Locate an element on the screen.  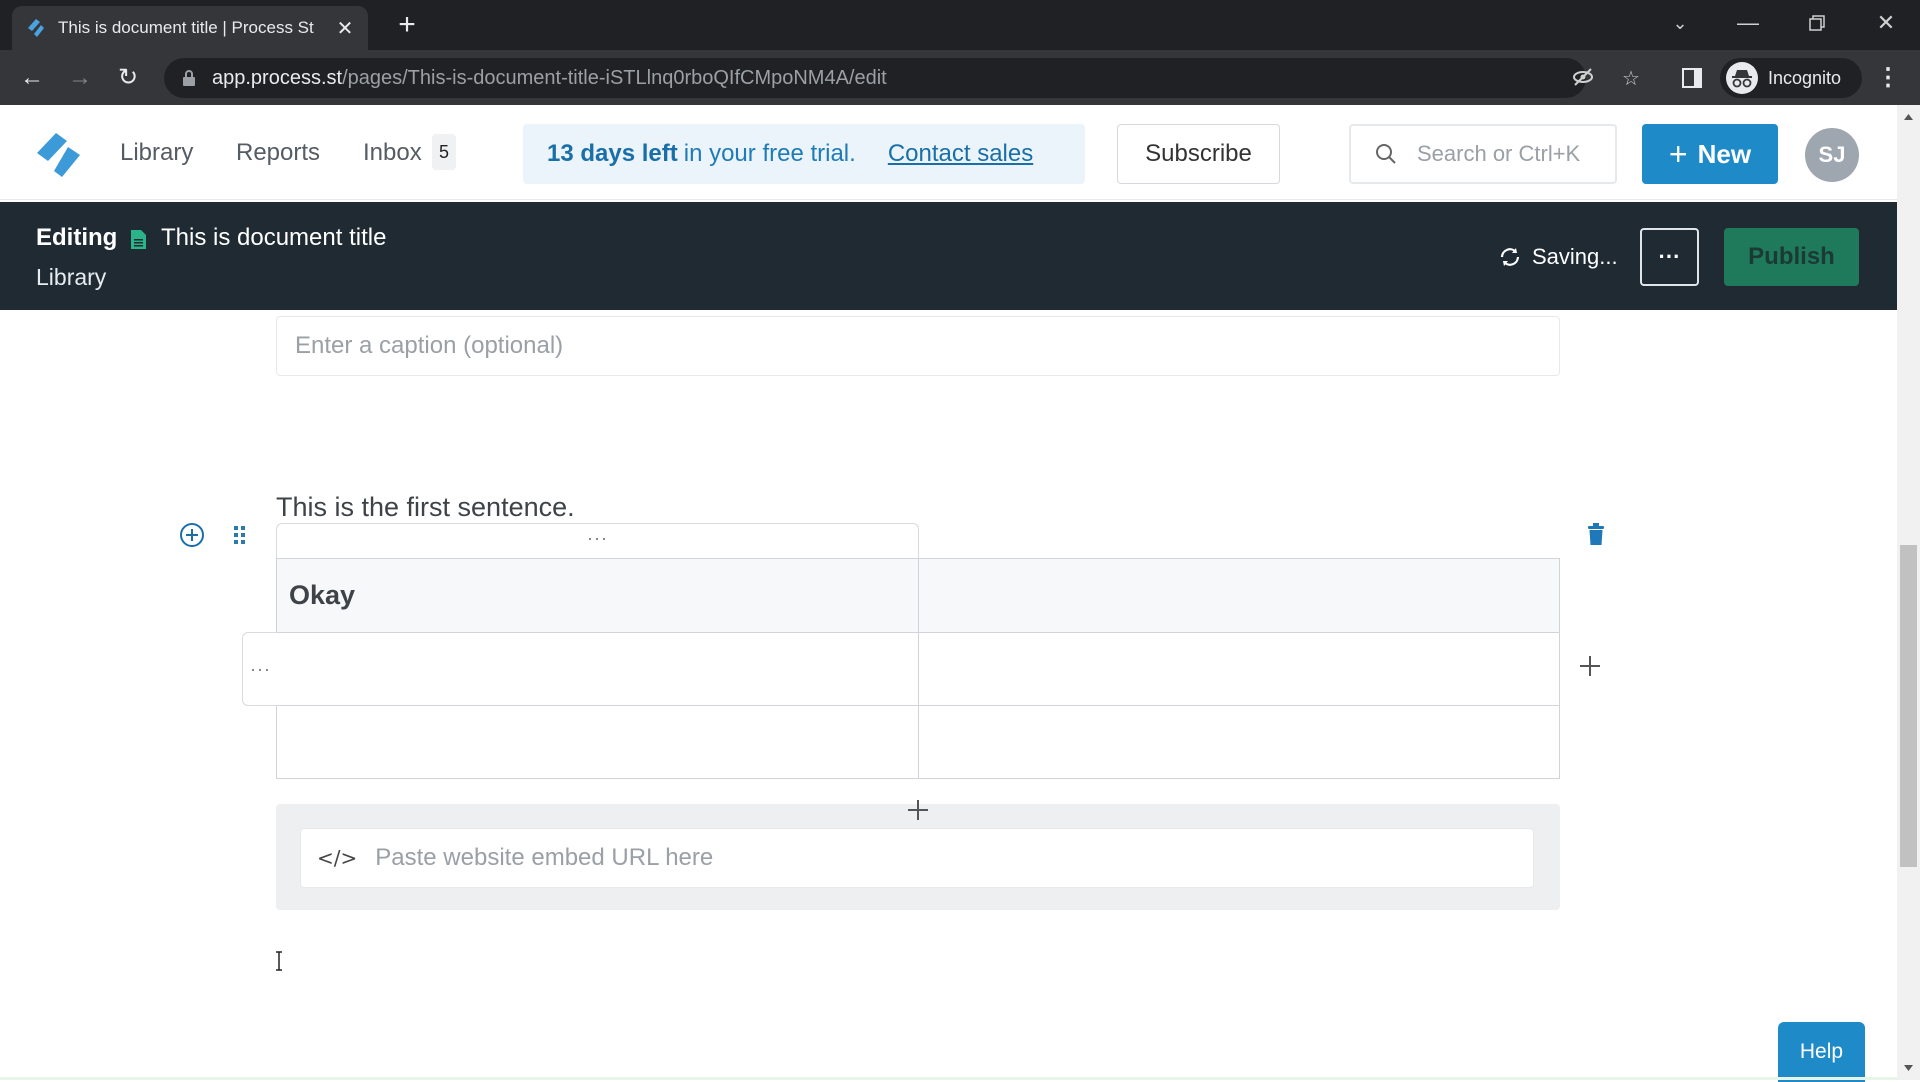
forward-icon: → is located at coordinates (80, 78).